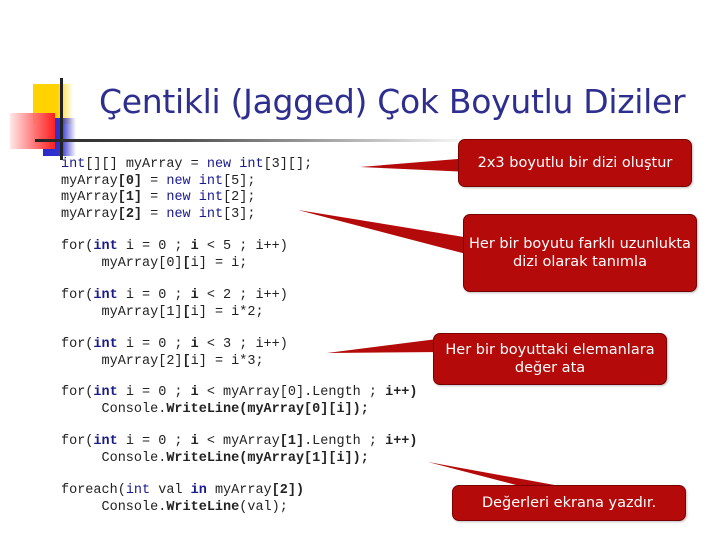 This screenshot has height=540, width=720. Describe the element at coordinates (575, 163) in the screenshot. I see `callout-create-array: 2x3 boyutlu bir dizi oluştur` at that location.